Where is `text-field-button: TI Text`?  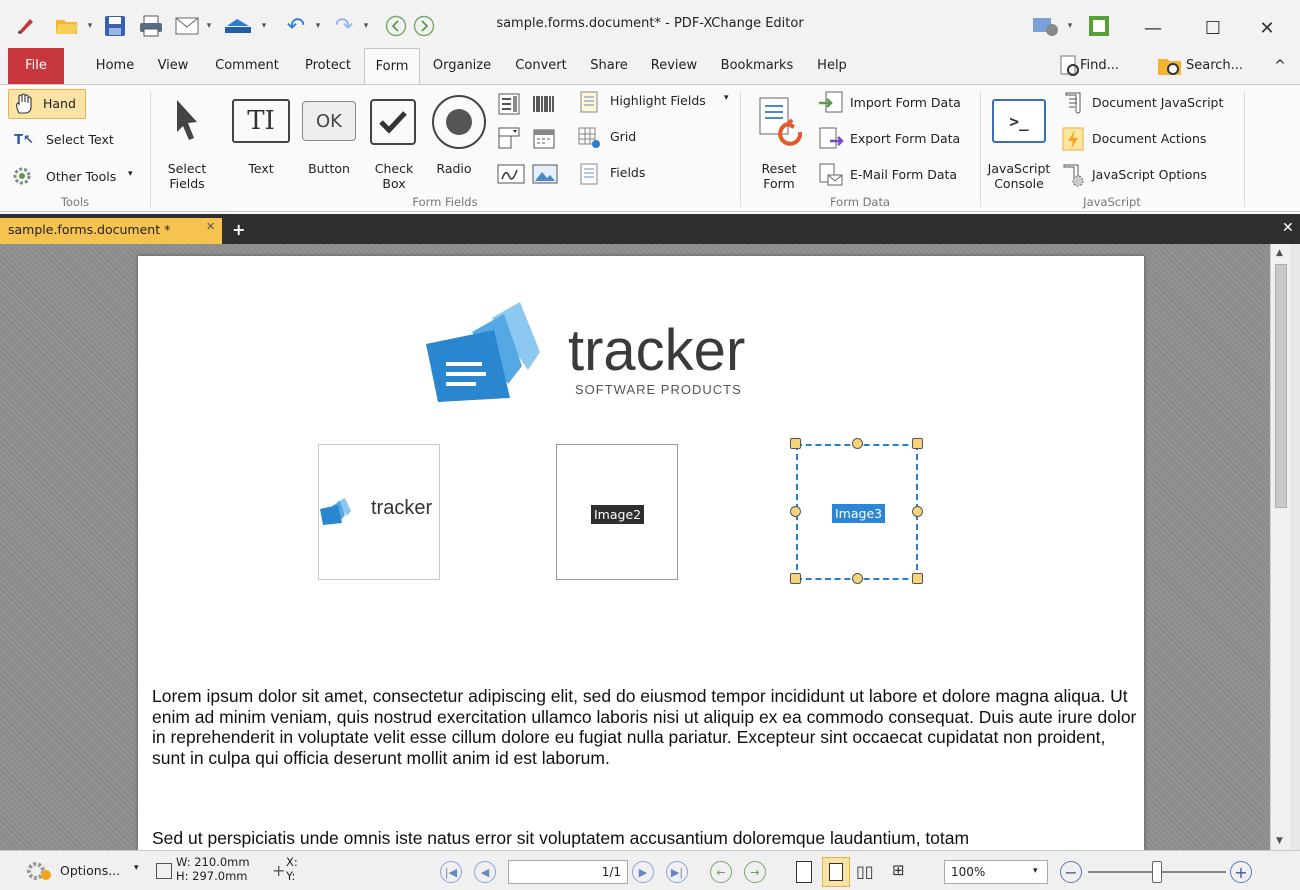
text-field-button: TI Text is located at coordinates (261, 141).